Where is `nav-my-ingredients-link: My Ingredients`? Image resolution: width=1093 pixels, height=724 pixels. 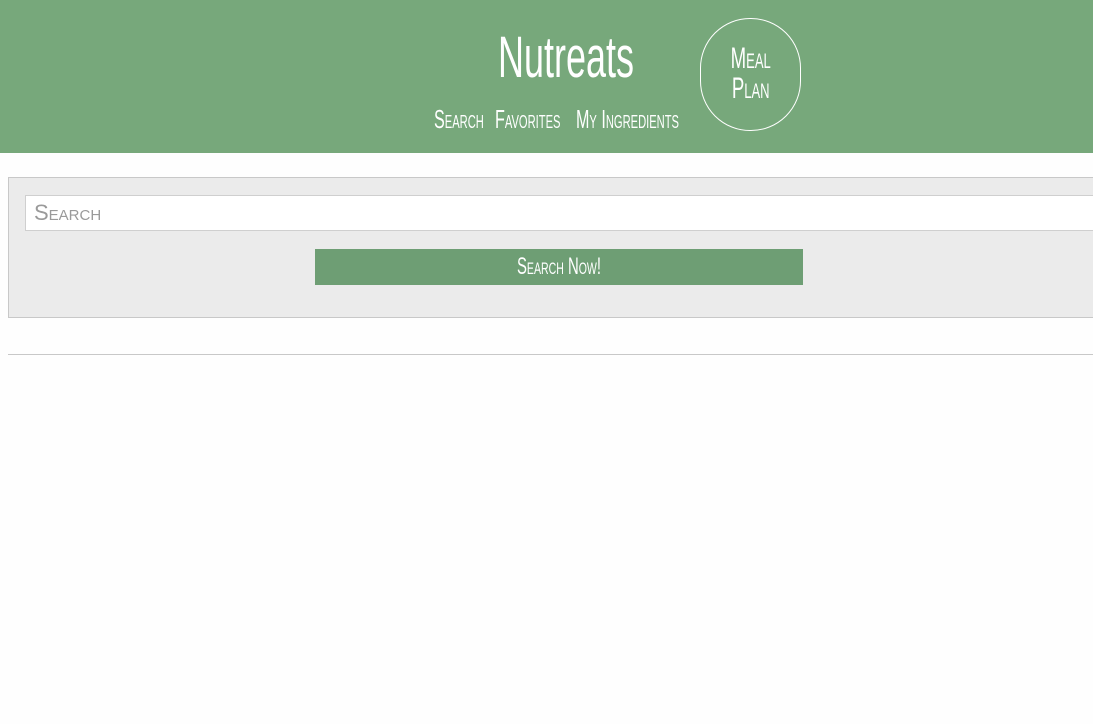
nav-my-ingredients-link: My Ingredients is located at coordinates (627, 119).